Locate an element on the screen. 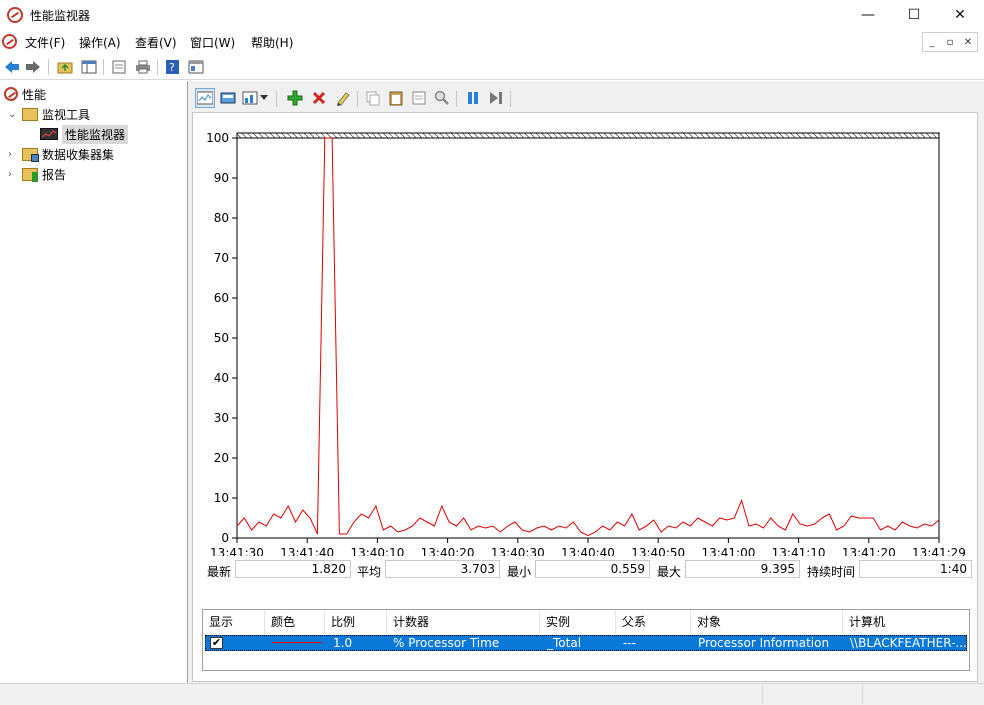 This screenshot has height=705, width=984. mdi-restore-button: ▫ is located at coordinates (950, 42).